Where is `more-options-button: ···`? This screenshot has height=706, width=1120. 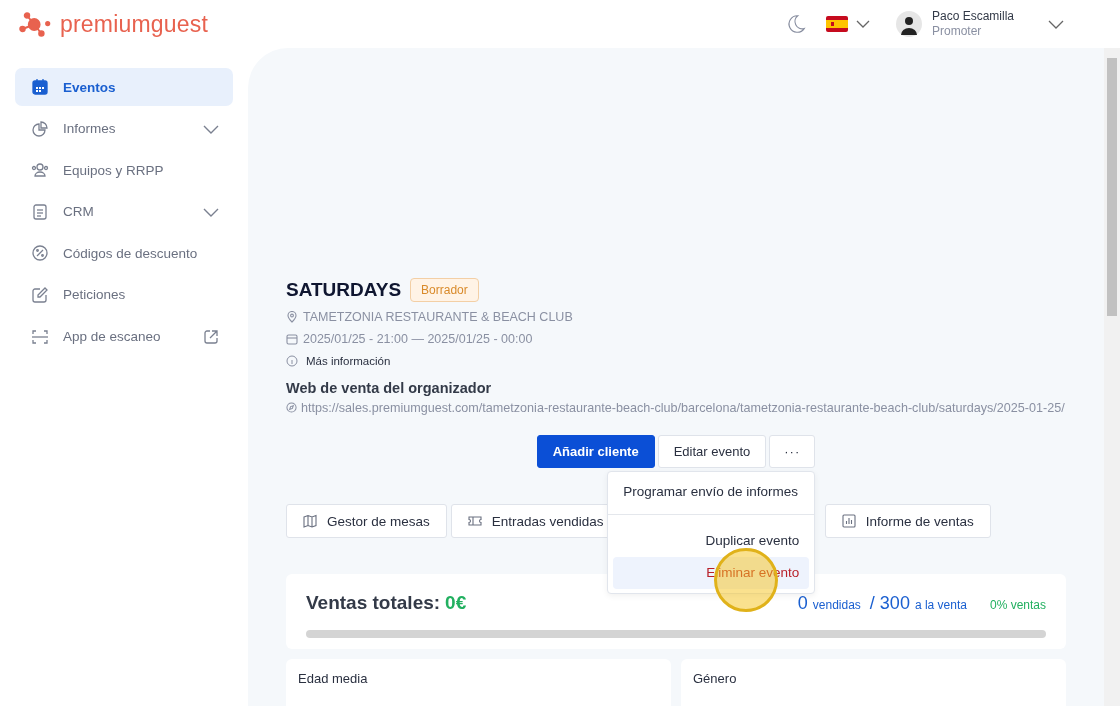 more-options-button: ··· is located at coordinates (792, 451).